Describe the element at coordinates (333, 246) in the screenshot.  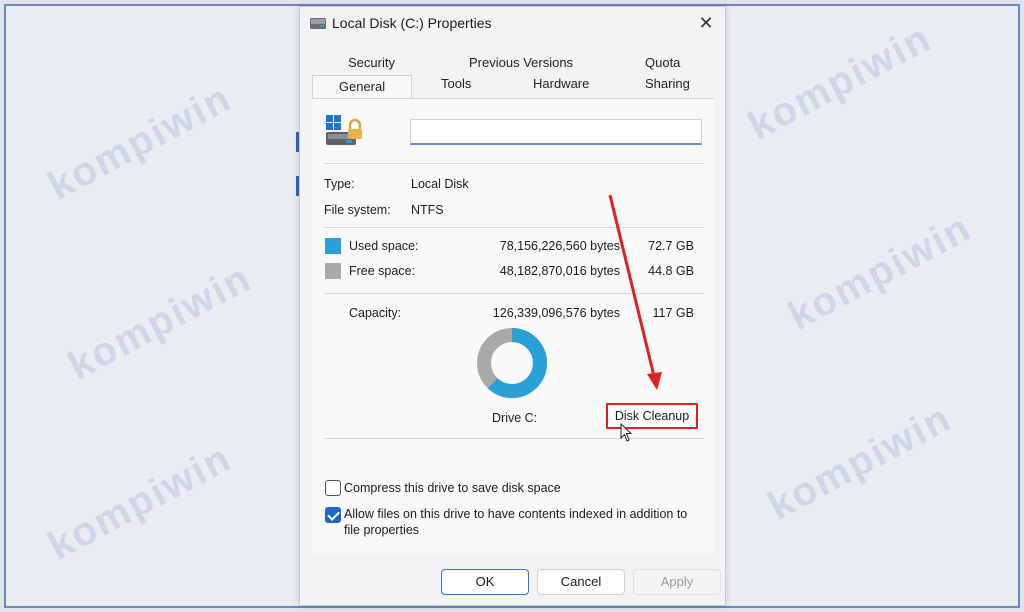
I see `used-space-swatch` at that location.